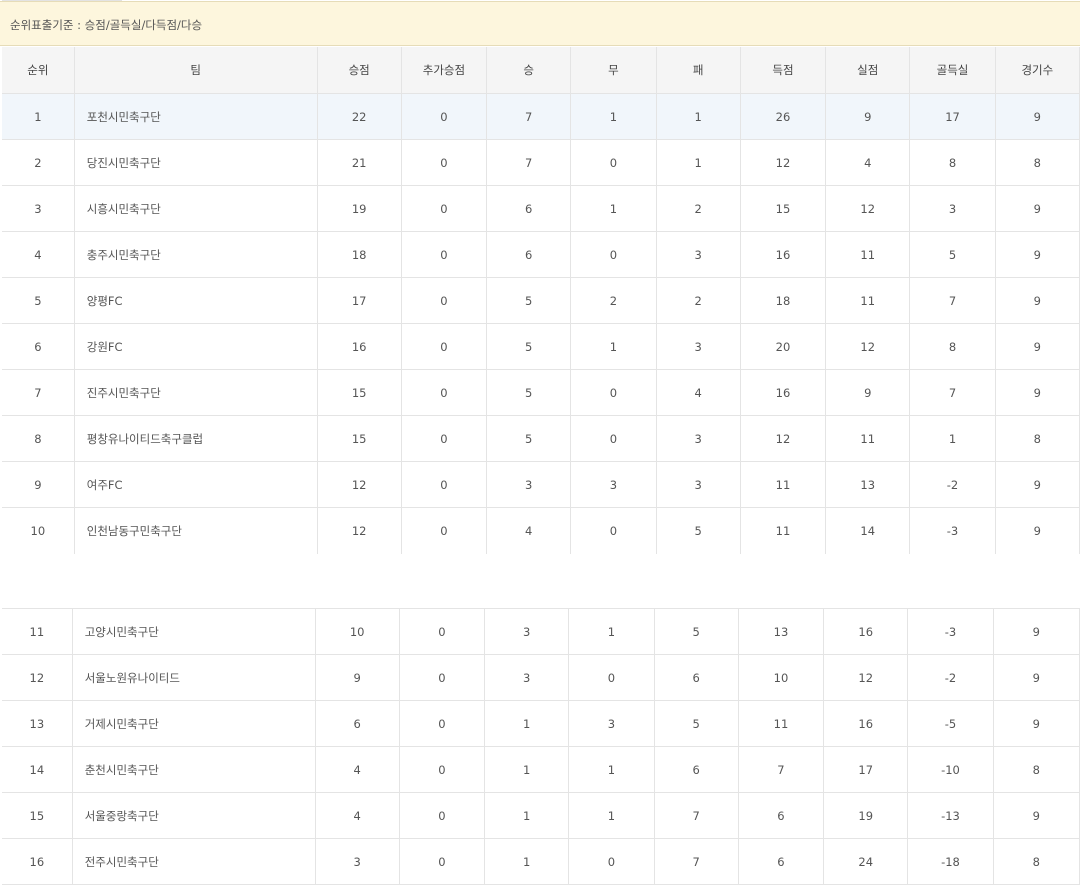  What do you see at coordinates (37, 769) in the screenshot?
I see `cell-rank: 14` at bounding box center [37, 769].